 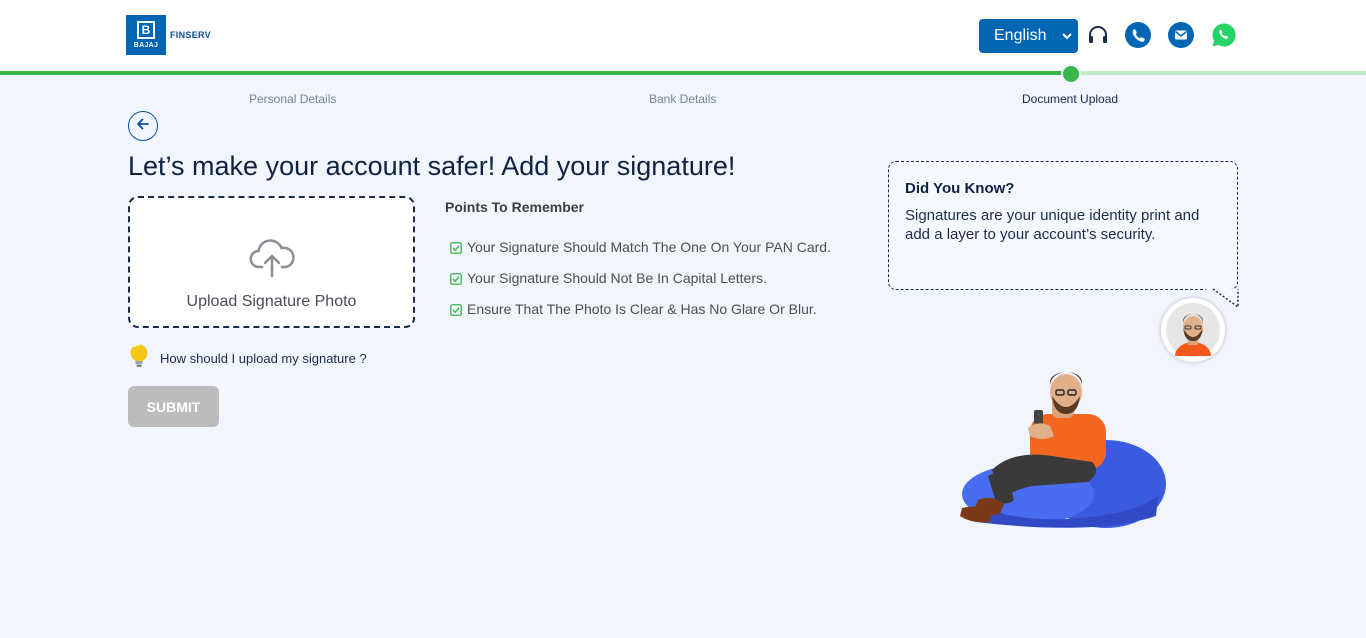 I want to click on logo-word: BAJAJ, so click(x=146, y=45).